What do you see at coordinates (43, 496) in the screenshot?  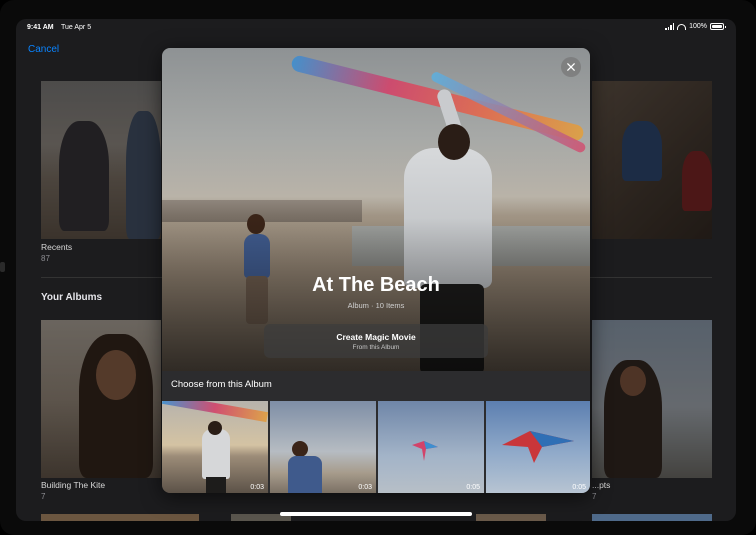 I see `album-count: 7` at bounding box center [43, 496].